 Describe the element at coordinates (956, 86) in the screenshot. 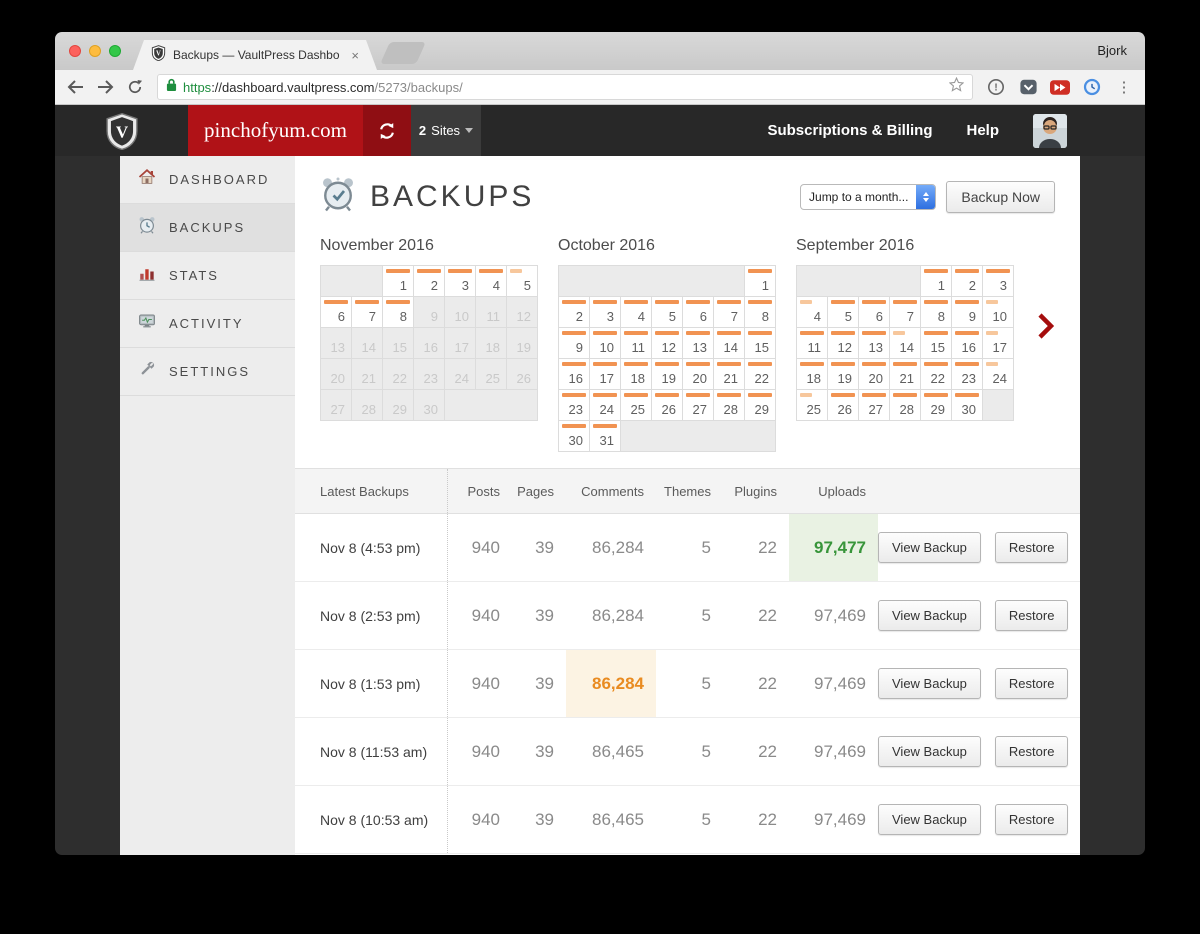

I see `bookmark-star-icon` at that location.